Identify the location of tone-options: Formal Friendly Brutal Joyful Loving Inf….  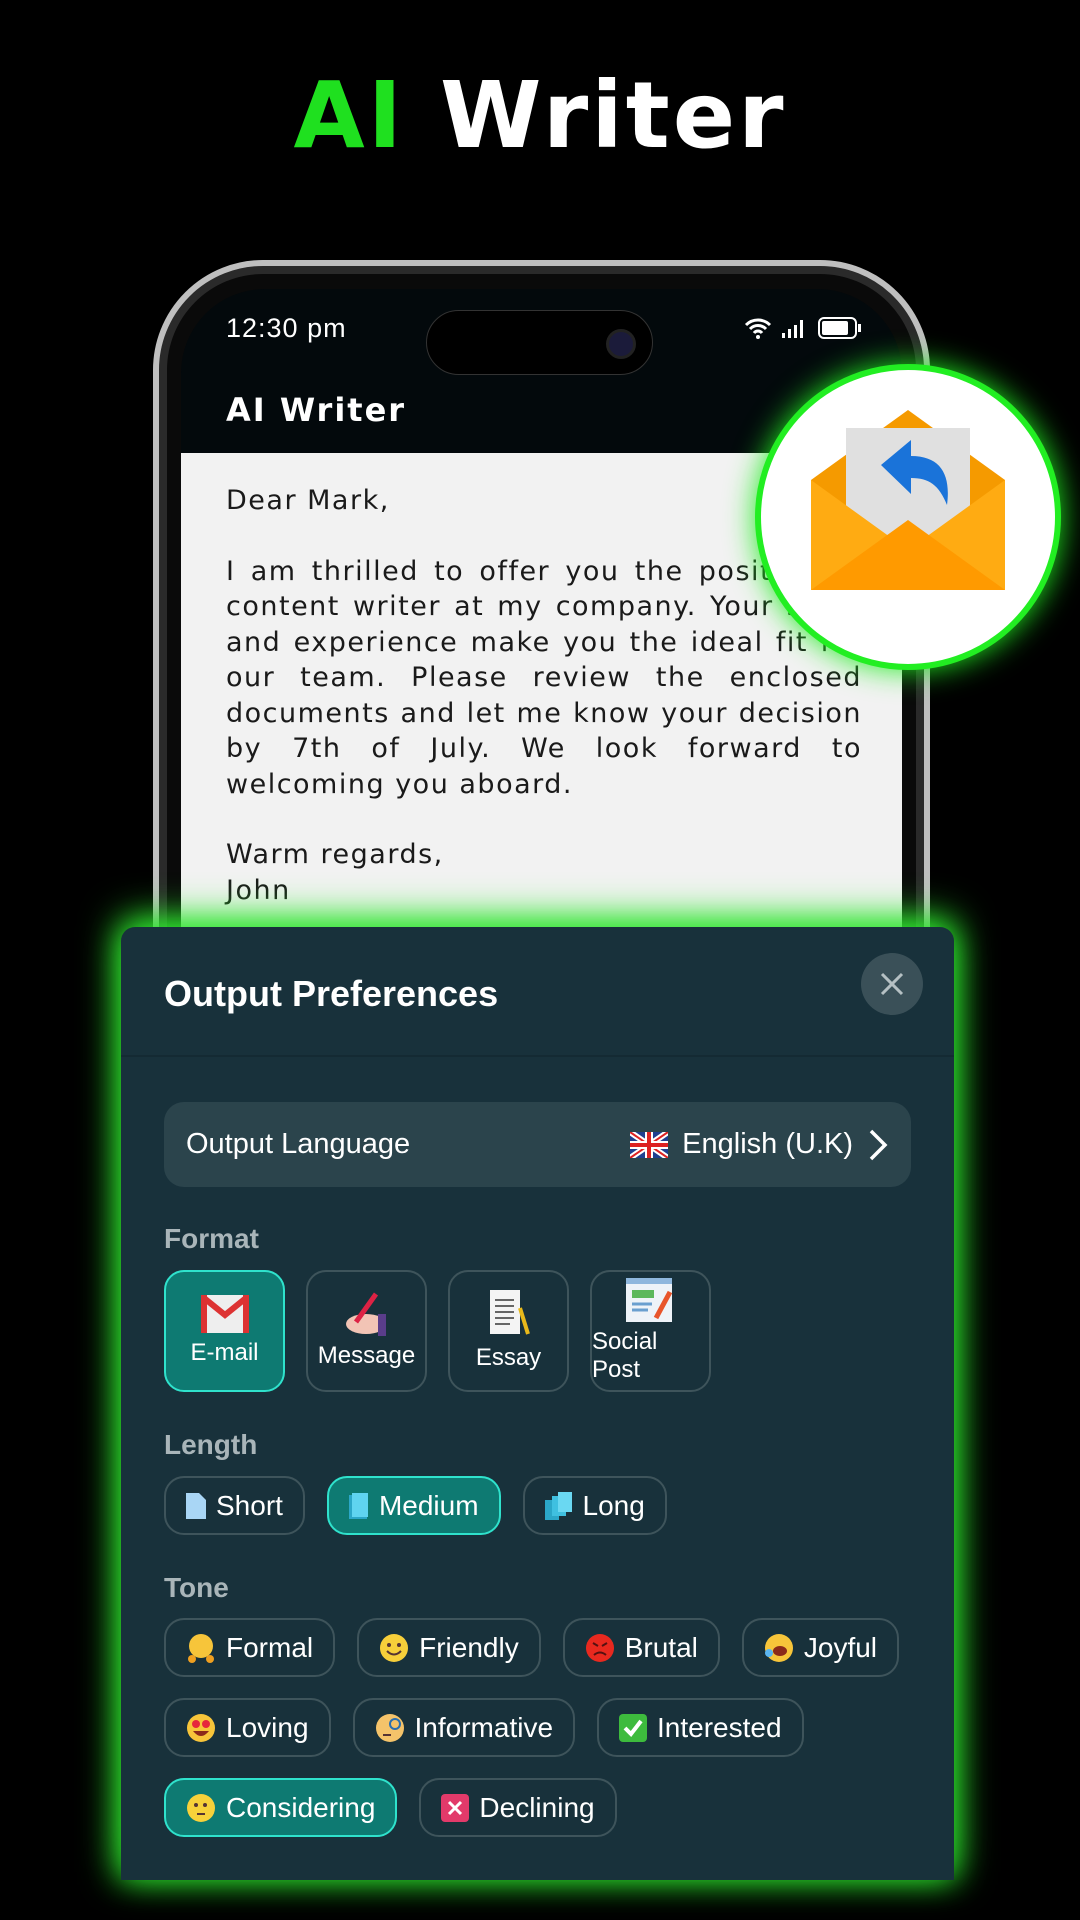
(544, 1727).